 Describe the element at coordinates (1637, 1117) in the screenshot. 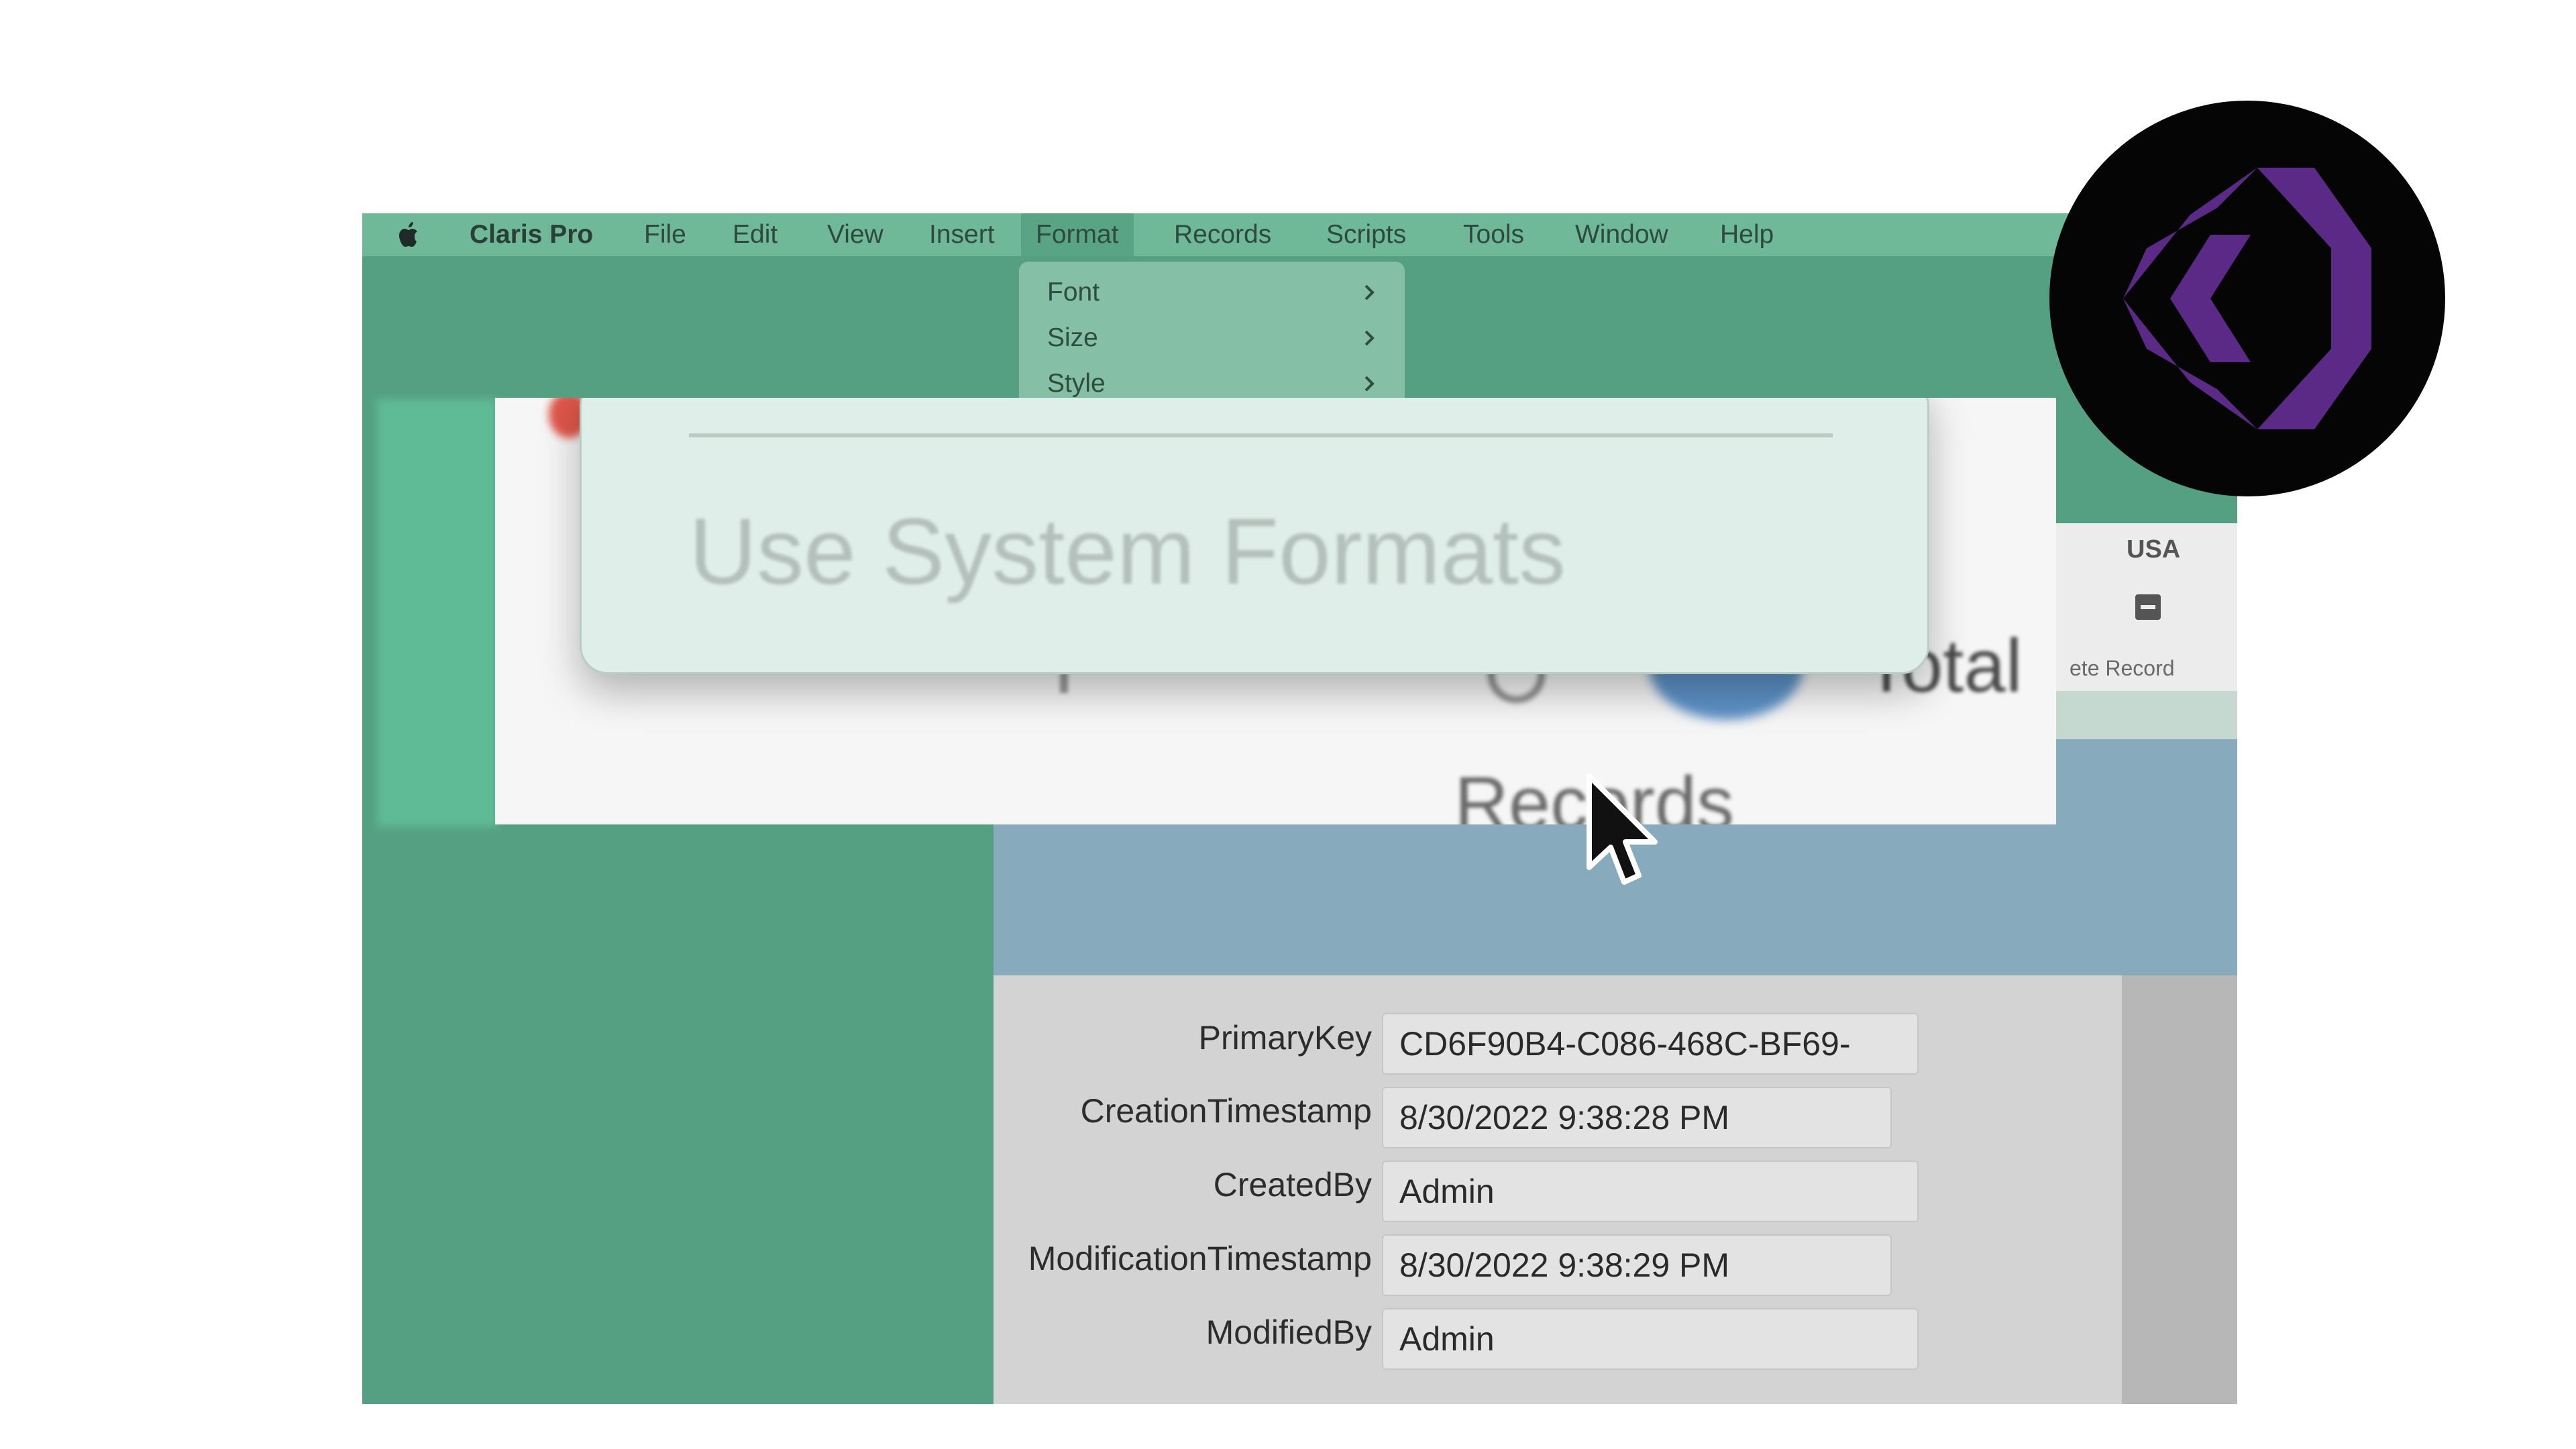

I see `field-creationtimestamp: 8/30/2022 9:38:28 PM` at that location.